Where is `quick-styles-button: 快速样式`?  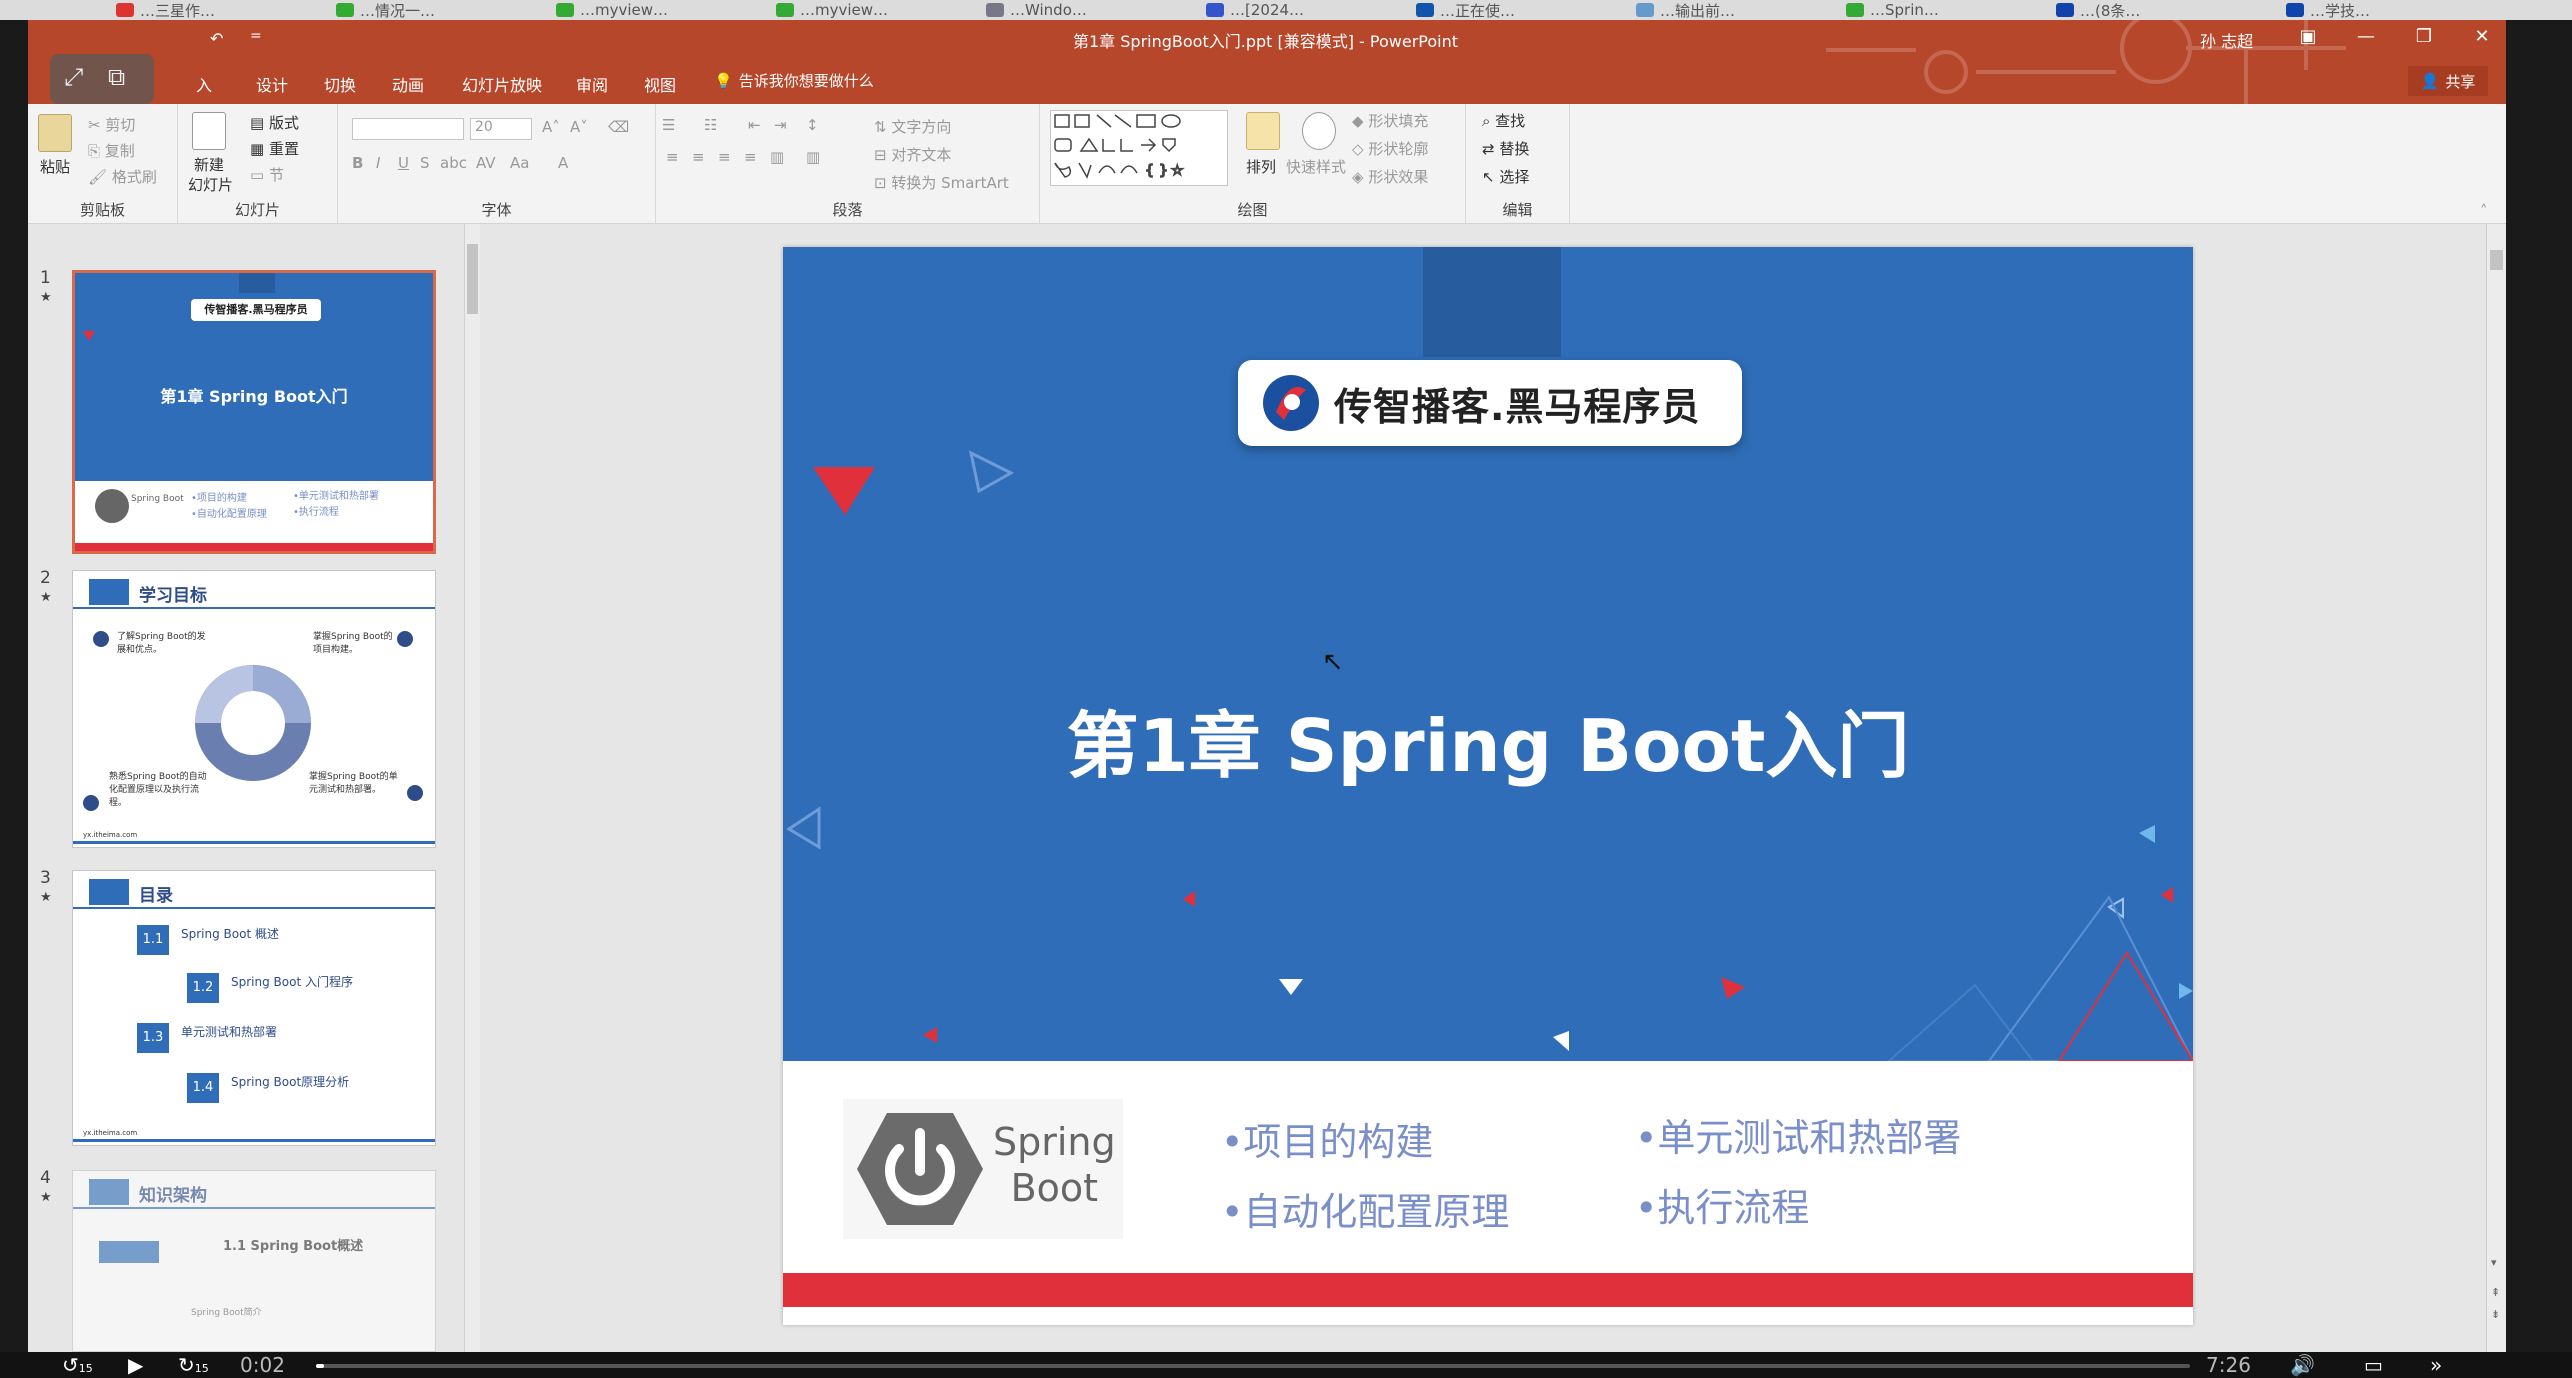
quick-styles-button: 快速样式 is located at coordinates (1316, 166).